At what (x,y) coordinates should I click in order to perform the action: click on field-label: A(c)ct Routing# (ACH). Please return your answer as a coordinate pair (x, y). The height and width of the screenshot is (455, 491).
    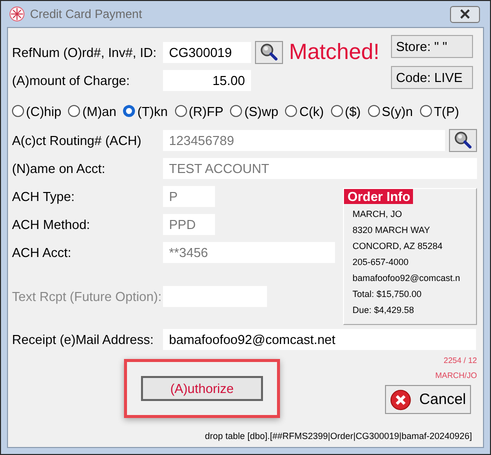
    Looking at the image, I should click on (77, 140).